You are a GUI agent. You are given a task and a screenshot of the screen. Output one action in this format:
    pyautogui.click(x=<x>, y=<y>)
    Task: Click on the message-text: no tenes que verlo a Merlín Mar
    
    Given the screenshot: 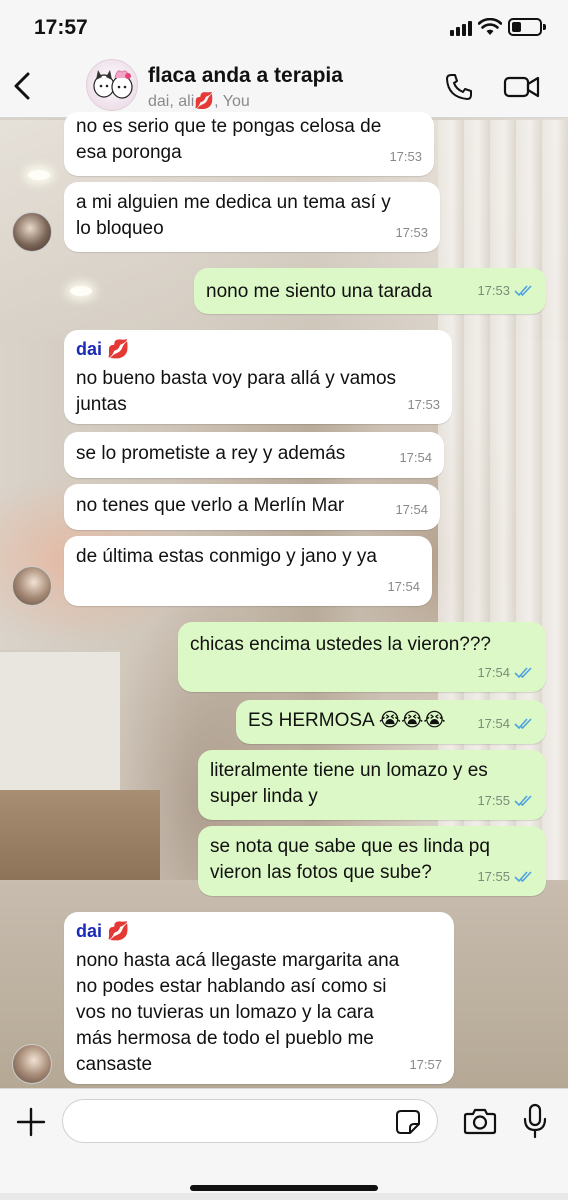 What is the action you would take?
    pyautogui.click(x=210, y=505)
    